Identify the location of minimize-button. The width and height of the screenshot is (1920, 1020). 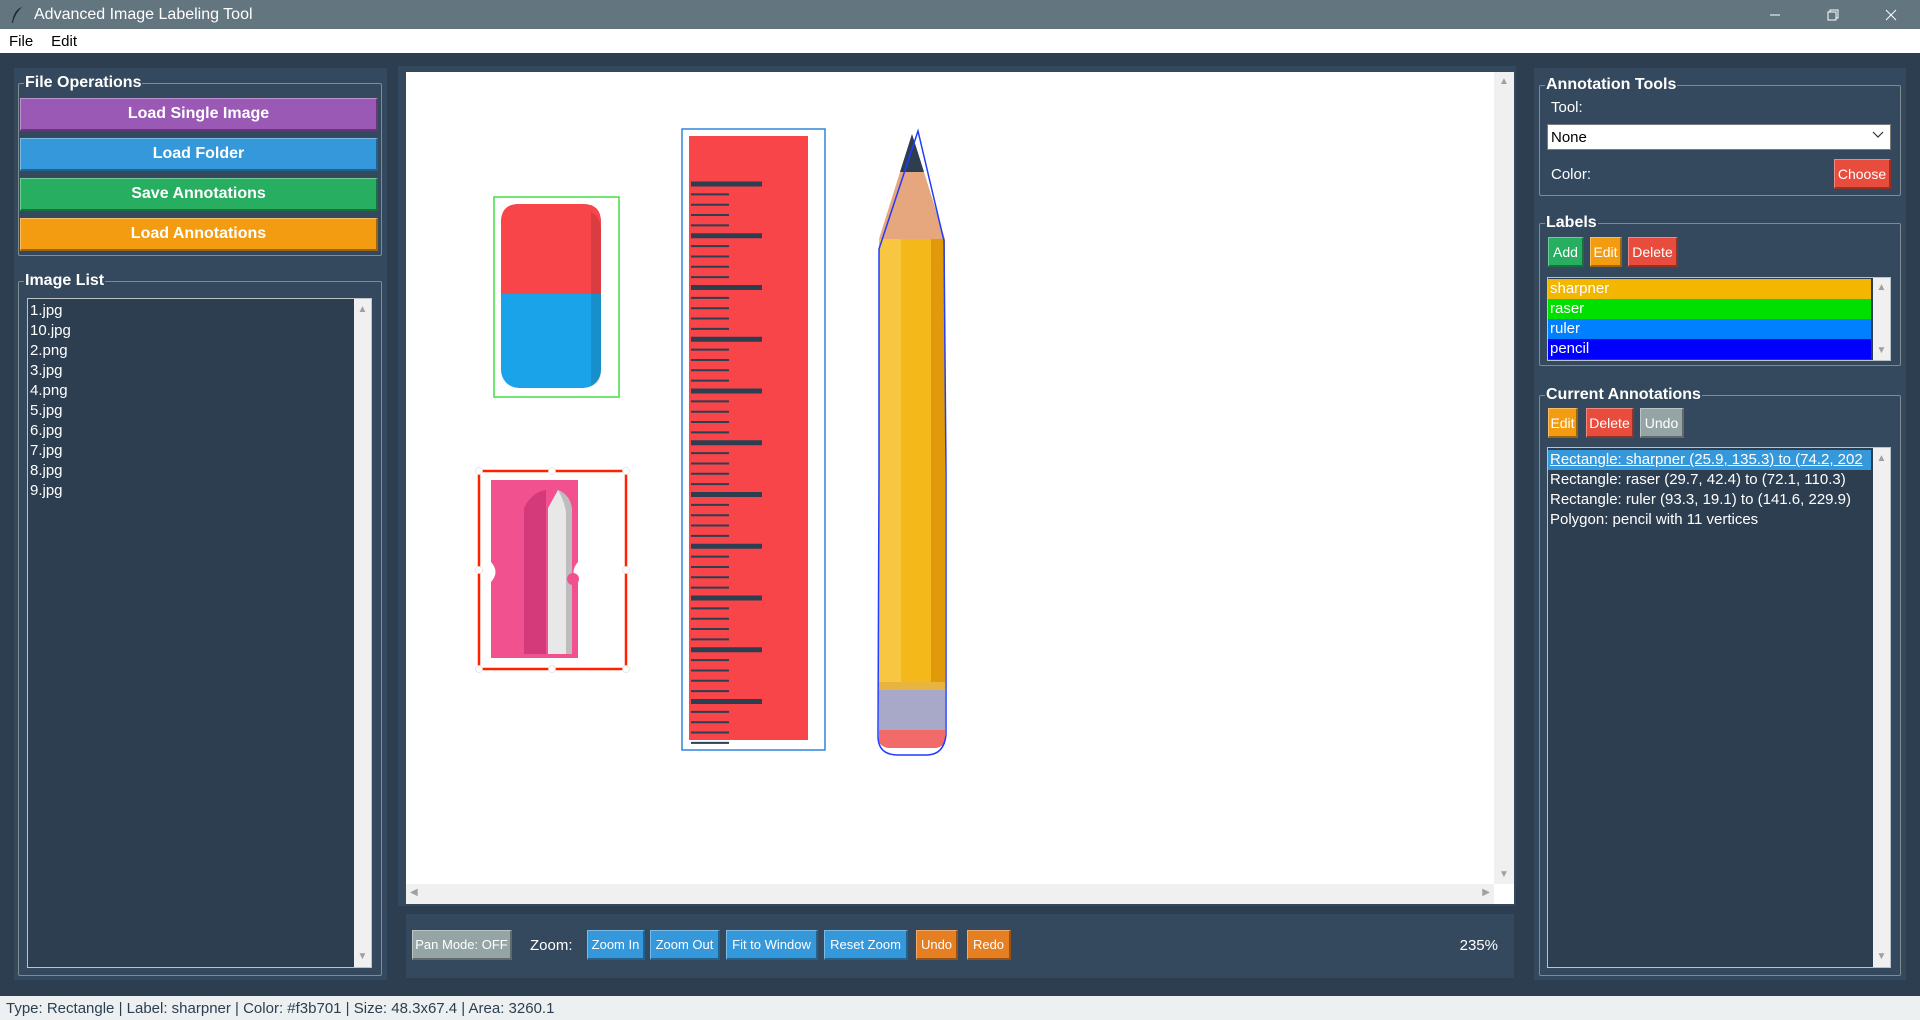
(1775, 14).